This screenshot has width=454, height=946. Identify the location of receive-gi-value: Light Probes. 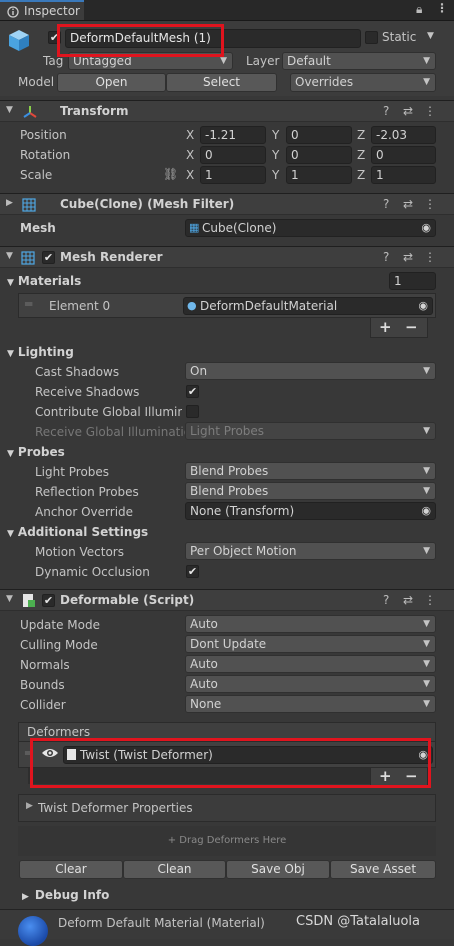
(227, 431).